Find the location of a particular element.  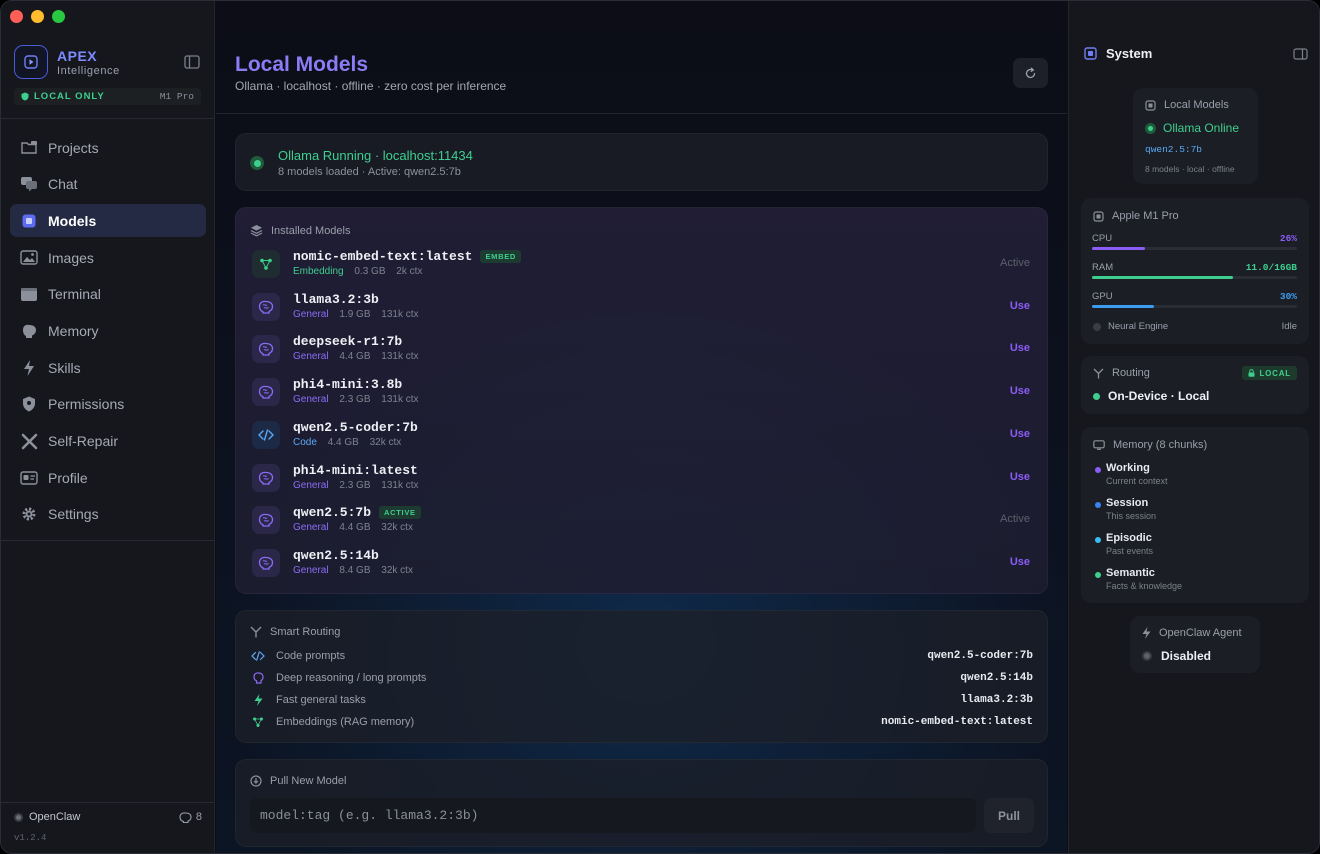

routing-rule-model: qwen2.5-coder:7b is located at coordinates (980, 656).